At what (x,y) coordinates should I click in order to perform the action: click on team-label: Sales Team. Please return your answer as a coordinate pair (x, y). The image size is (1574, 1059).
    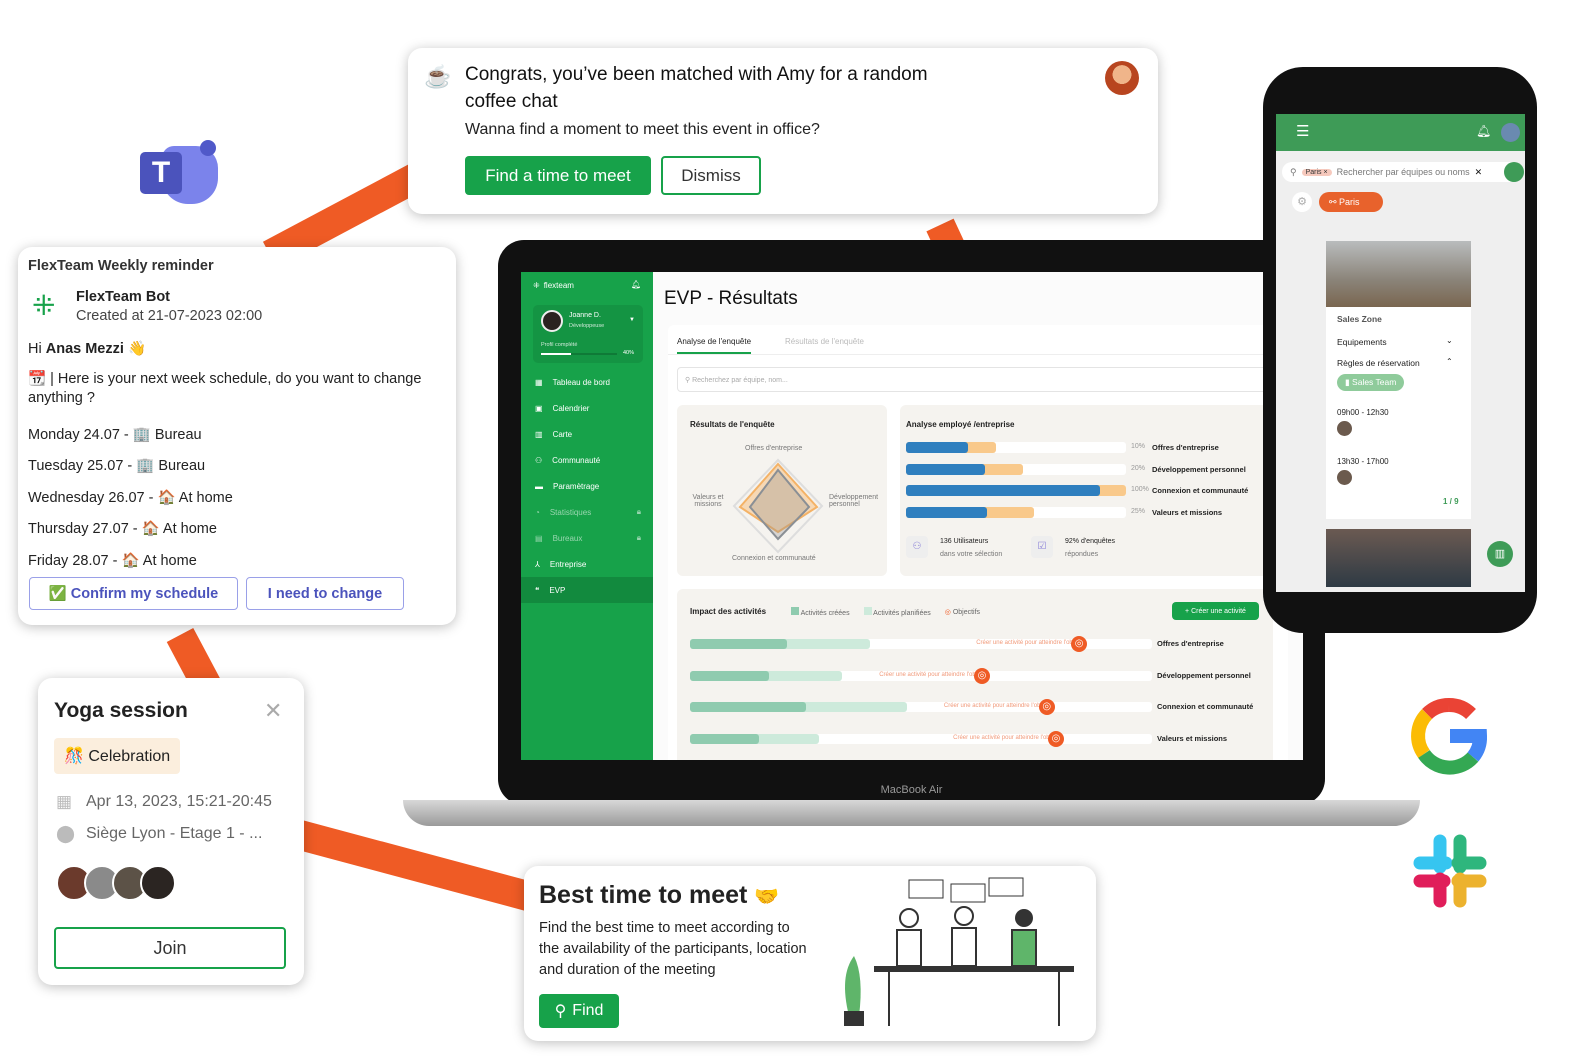
    Looking at the image, I should click on (1374, 382).